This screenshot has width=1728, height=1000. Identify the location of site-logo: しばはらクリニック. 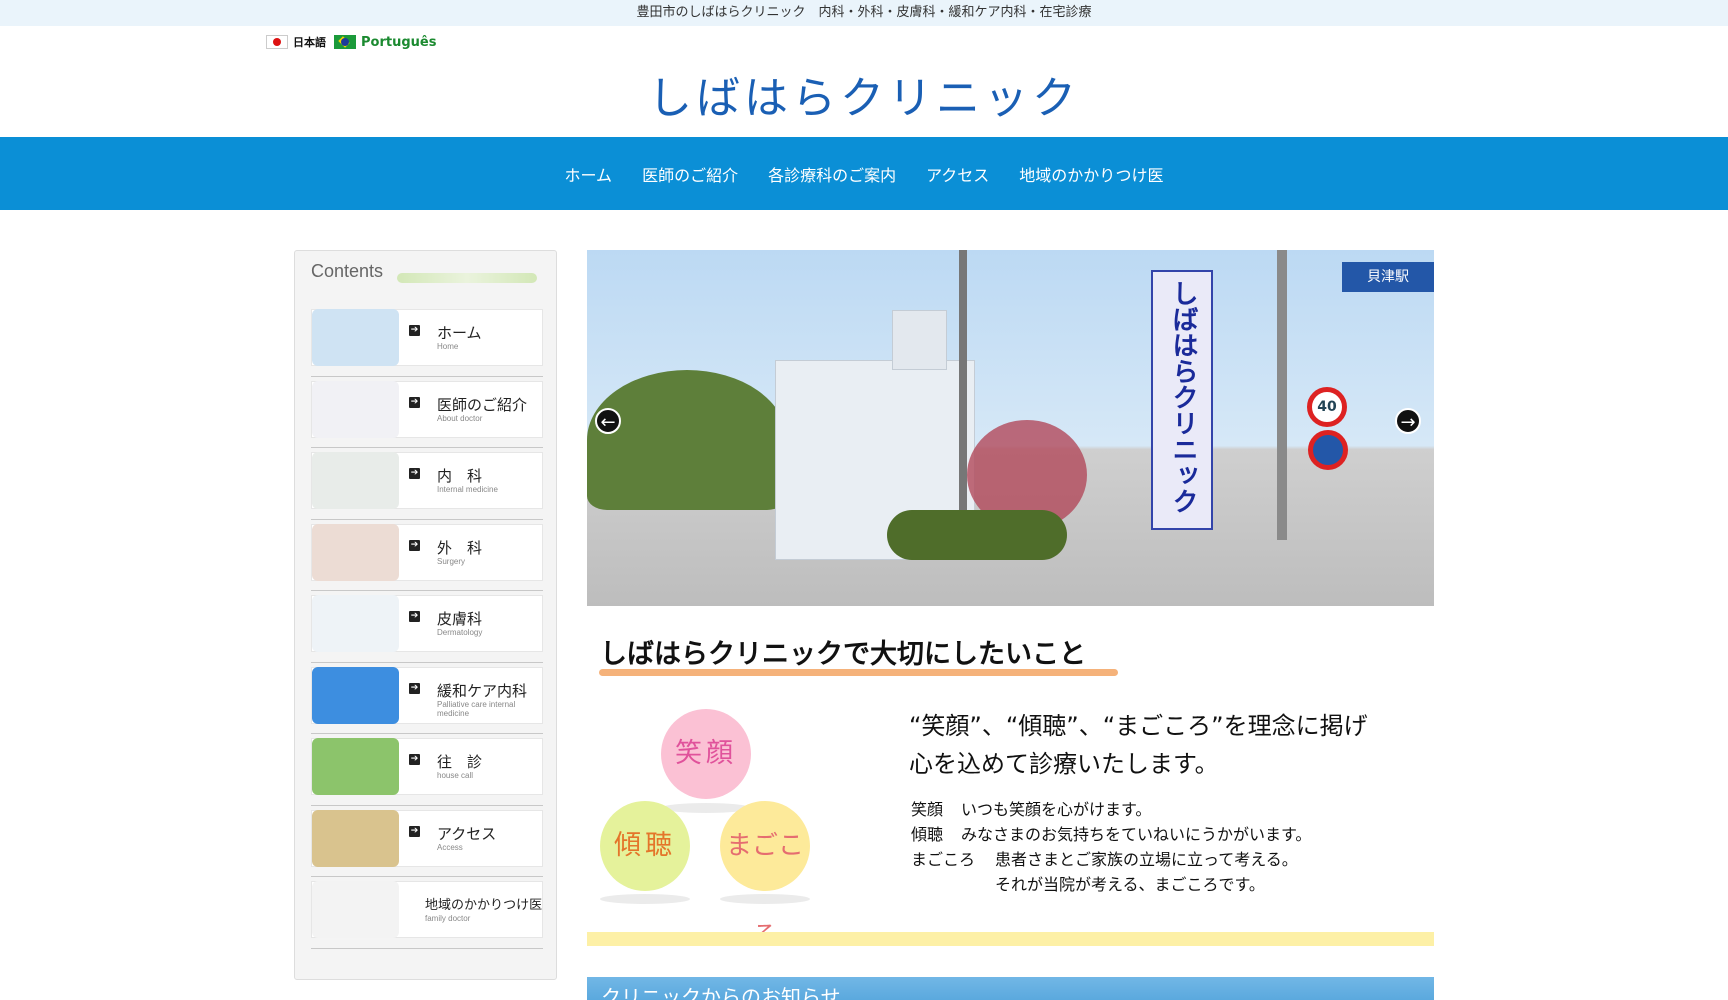
(864, 94).